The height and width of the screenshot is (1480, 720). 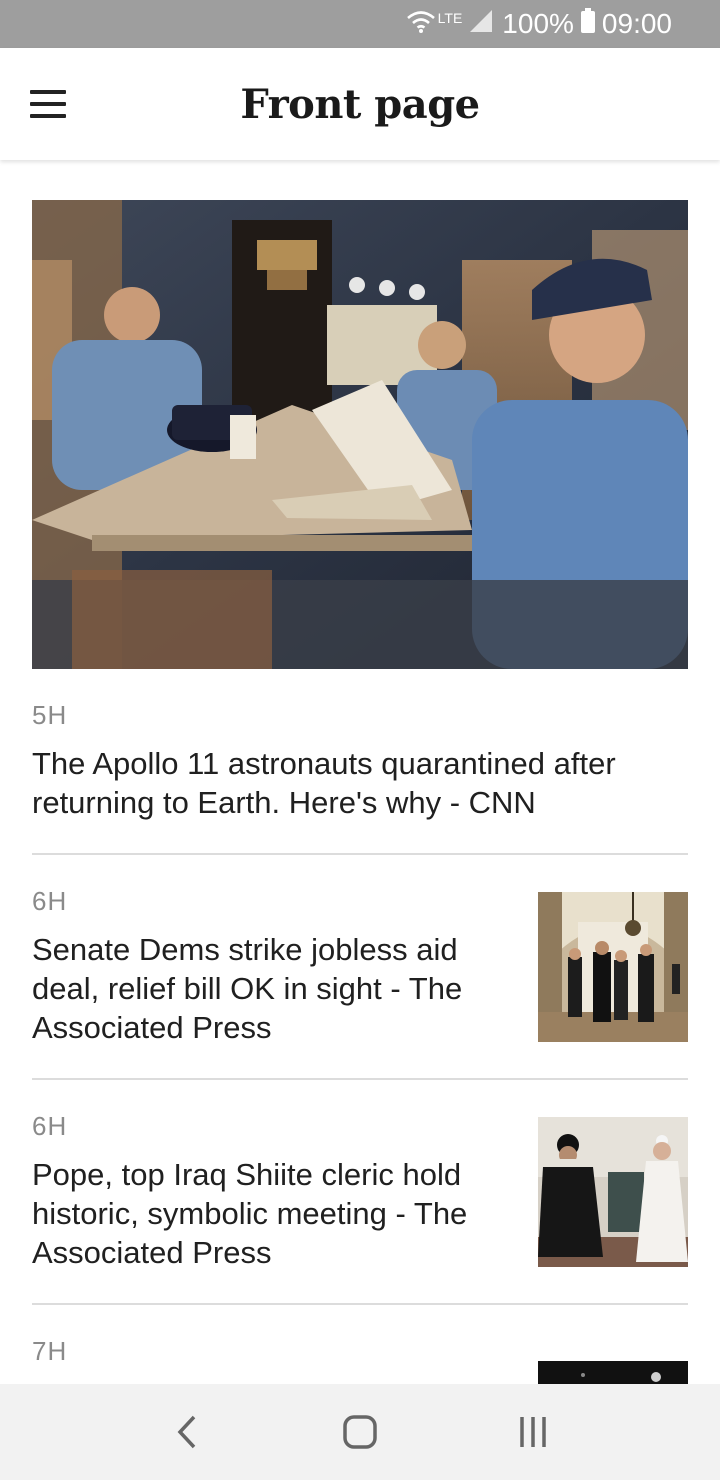 What do you see at coordinates (187, 1432) in the screenshot?
I see `back-icon` at bounding box center [187, 1432].